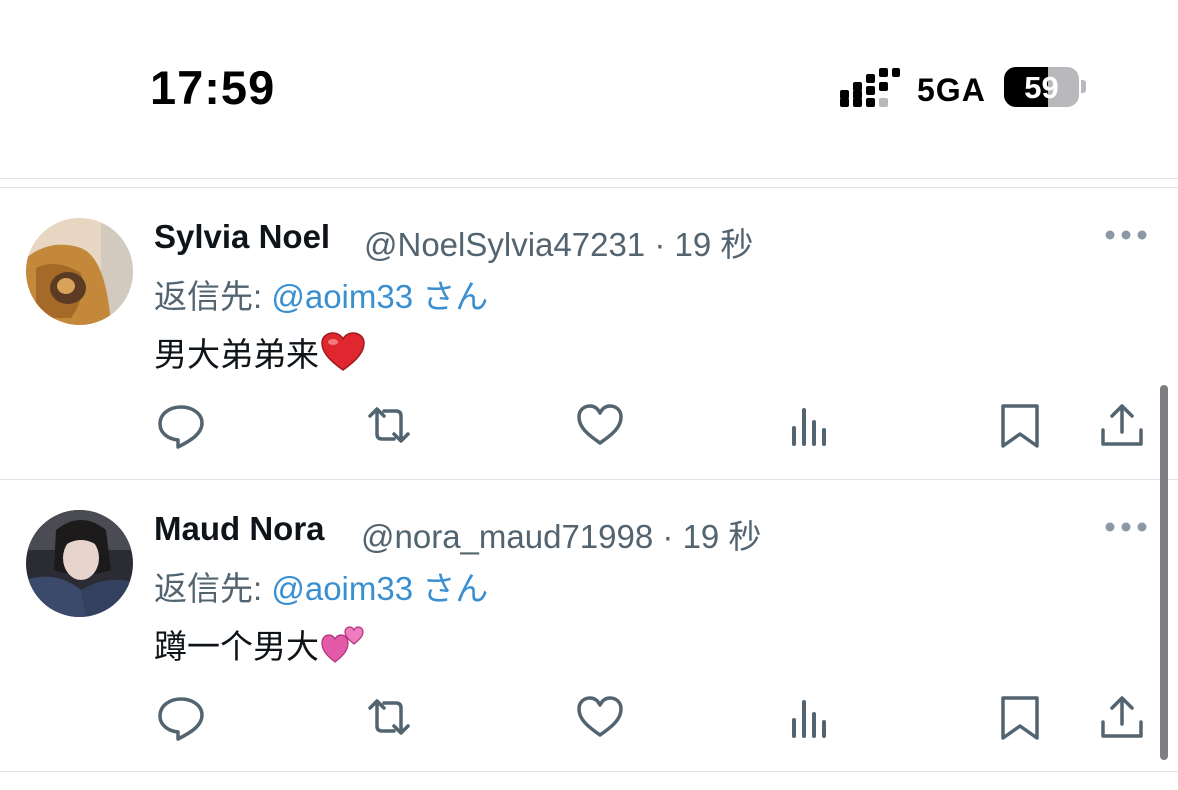 The image size is (1178, 790). What do you see at coordinates (1164, 572) in the screenshot?
I see `scrollbar` at bounding box center [1164, 572].